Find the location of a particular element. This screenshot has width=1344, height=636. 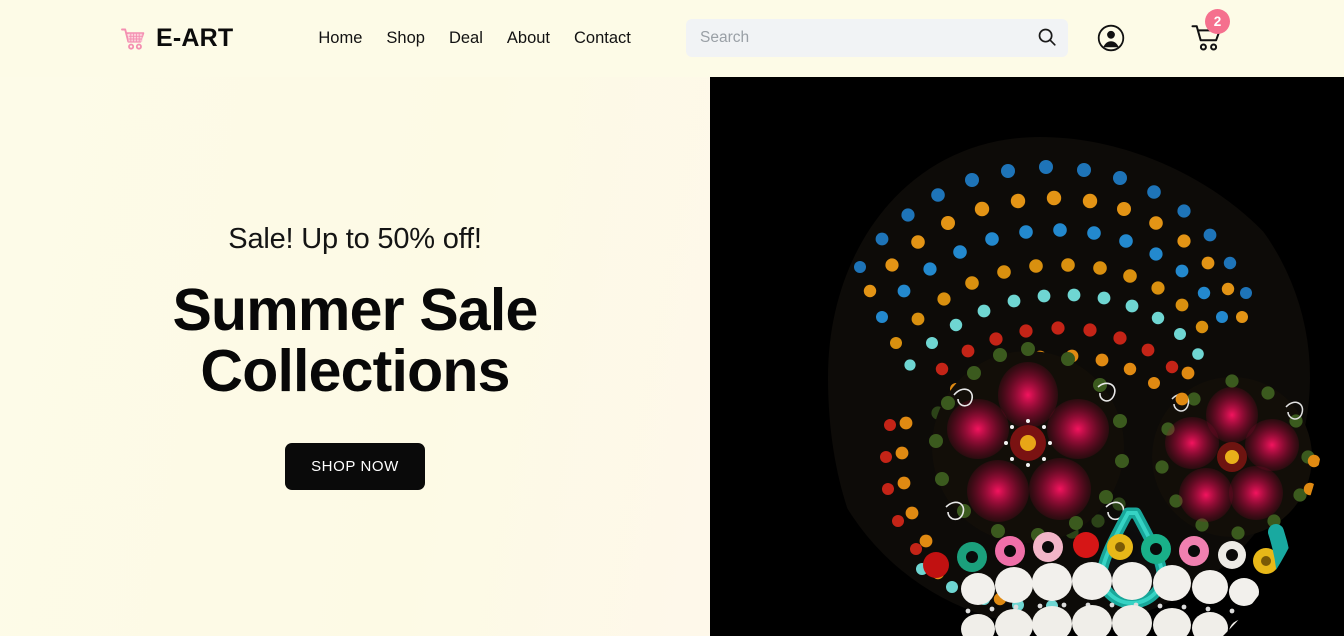

nav-item-deal: Deal is located at coordinates (466, 38).